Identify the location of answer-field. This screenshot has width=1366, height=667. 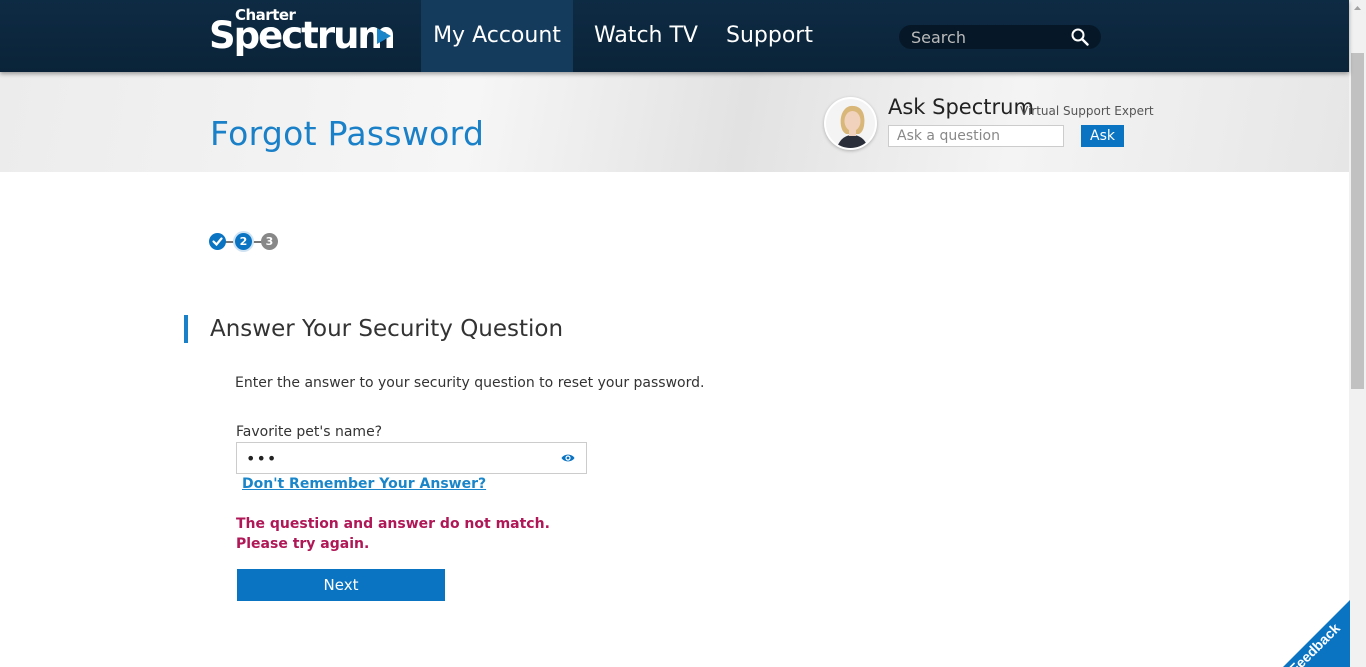
(411, 458).